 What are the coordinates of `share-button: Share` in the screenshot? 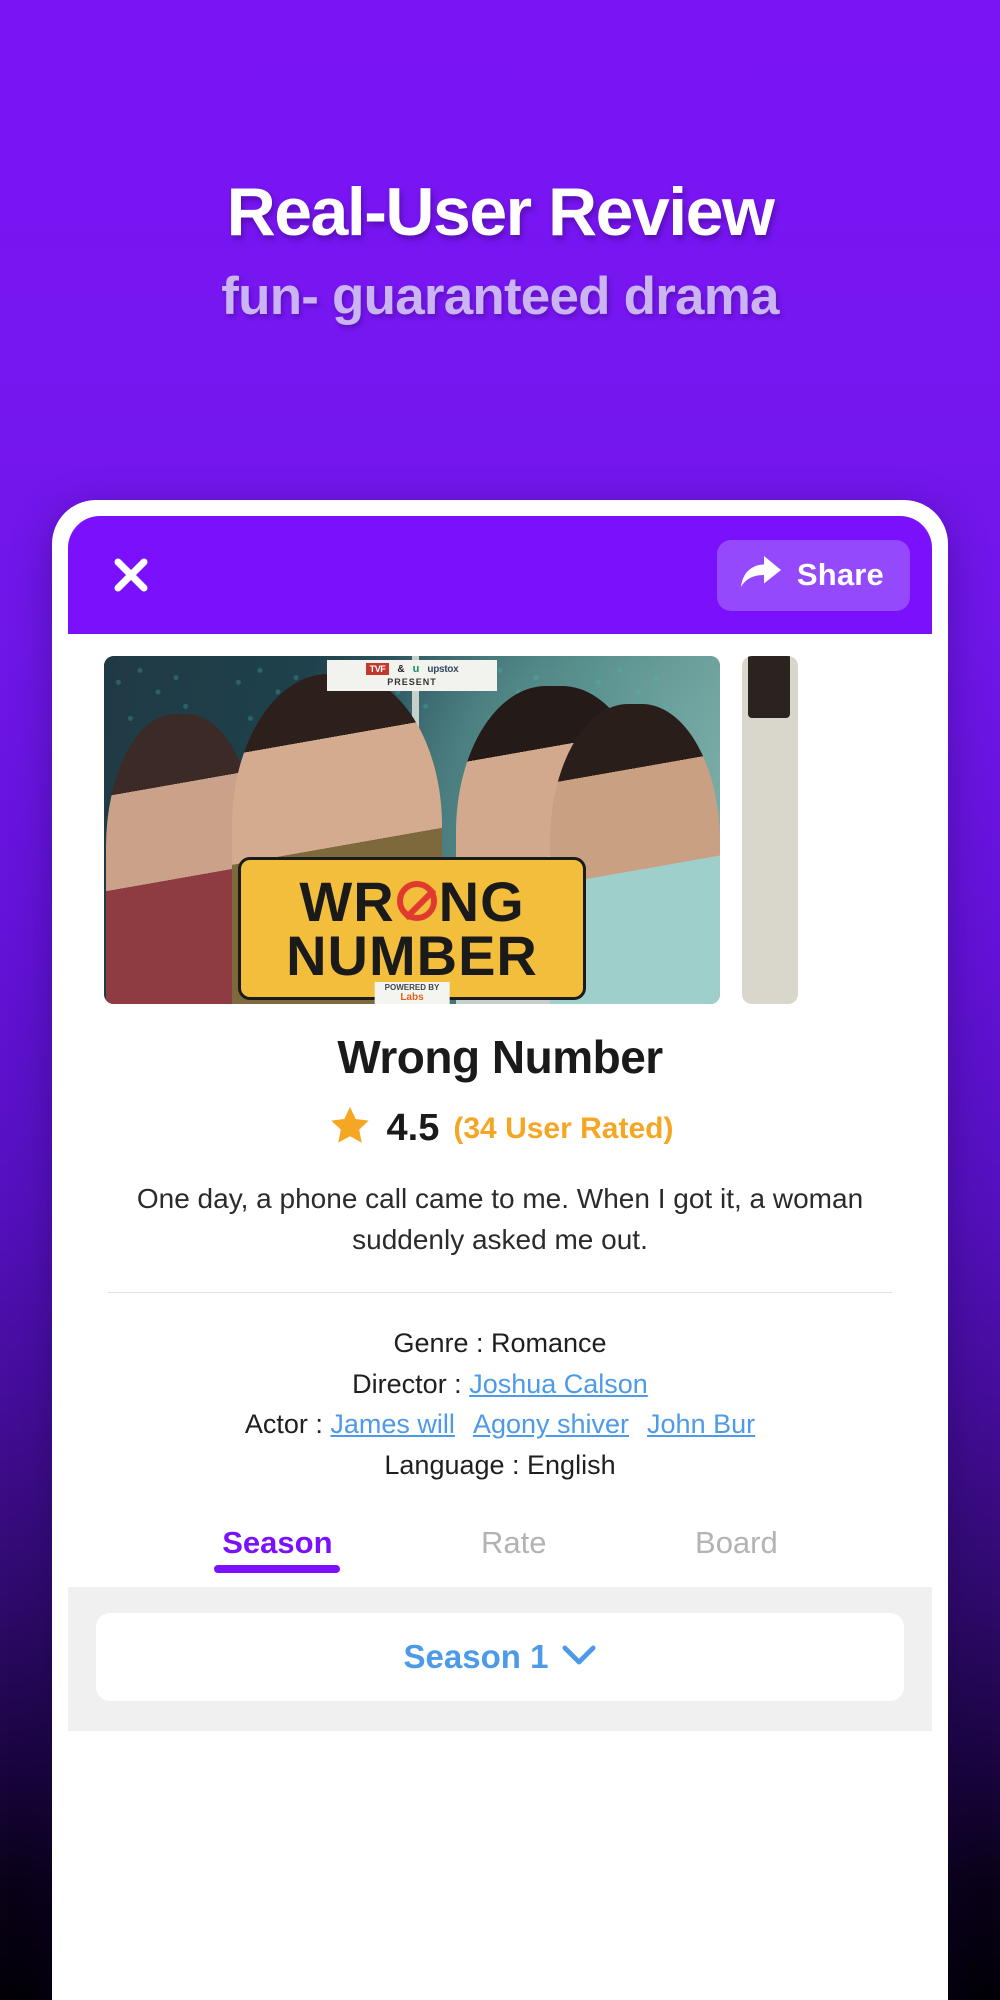 It's located at (813, 575).